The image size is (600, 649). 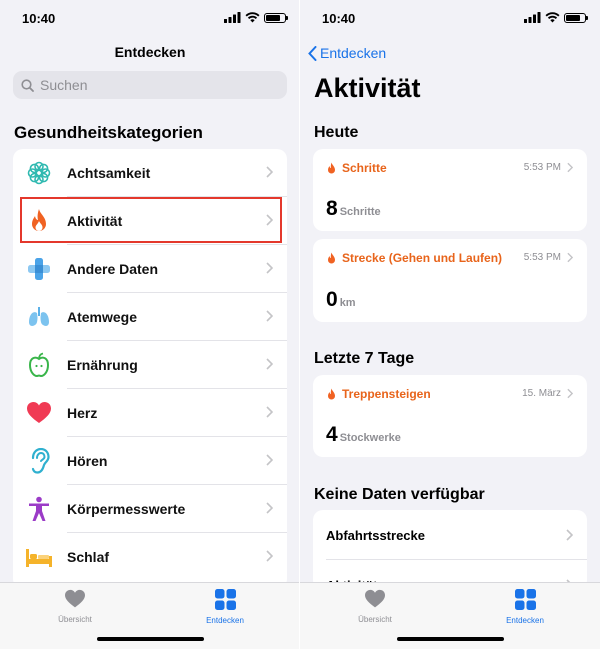 What do you see at coordinates (450, 535) in the screenshot?
I see `list-item: Abfahrtsstrecke` at bounding box center [450, 535].